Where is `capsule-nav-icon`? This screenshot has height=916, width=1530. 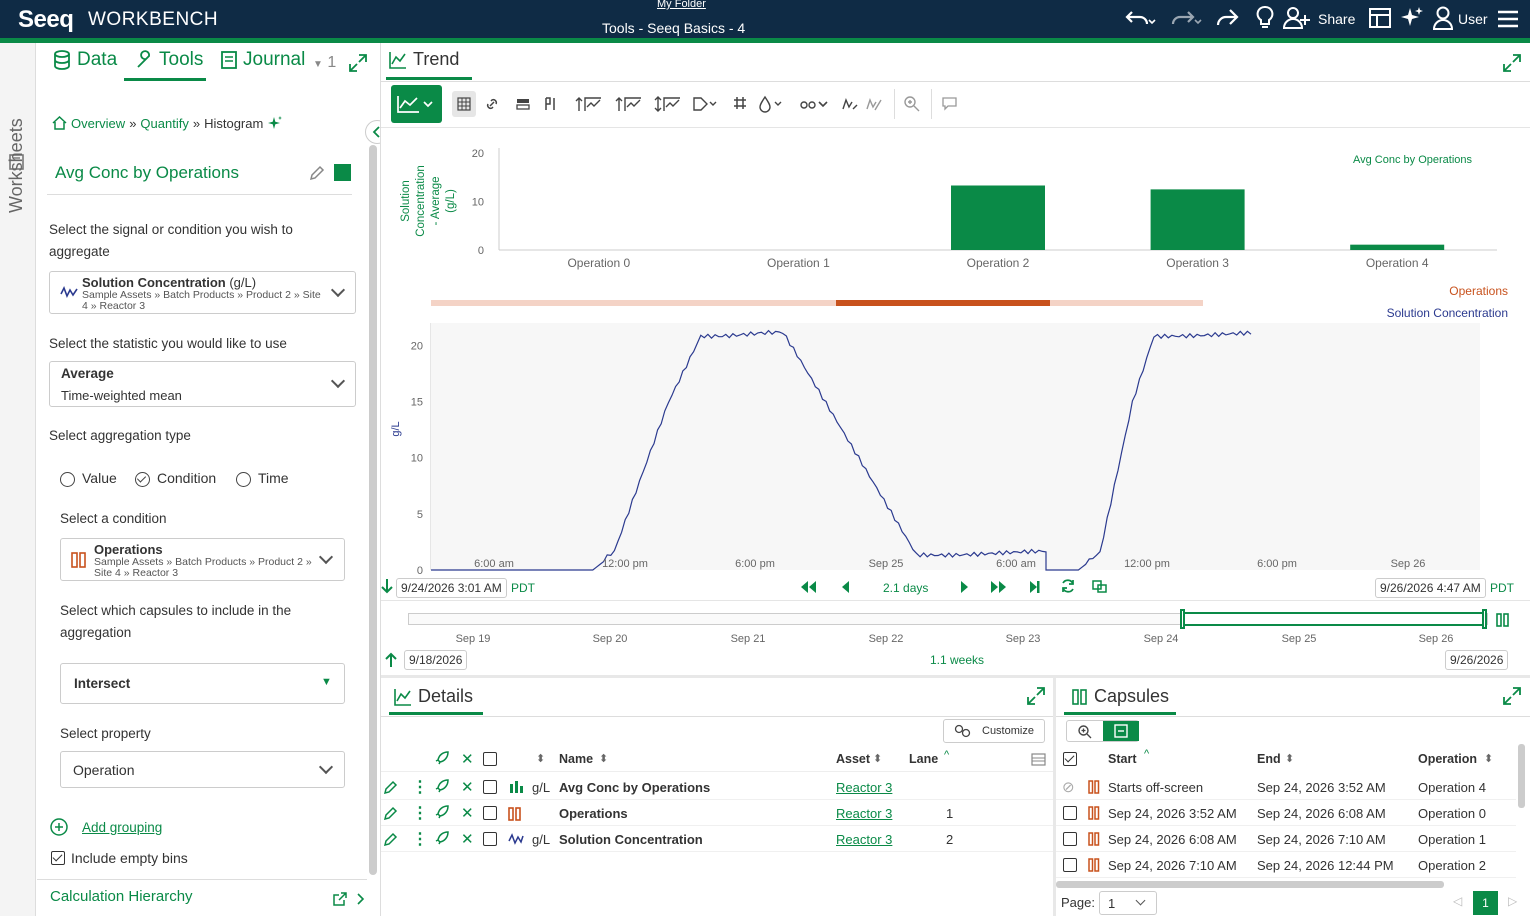 capsule-nav-icon is located at coordinates (1503, 620).